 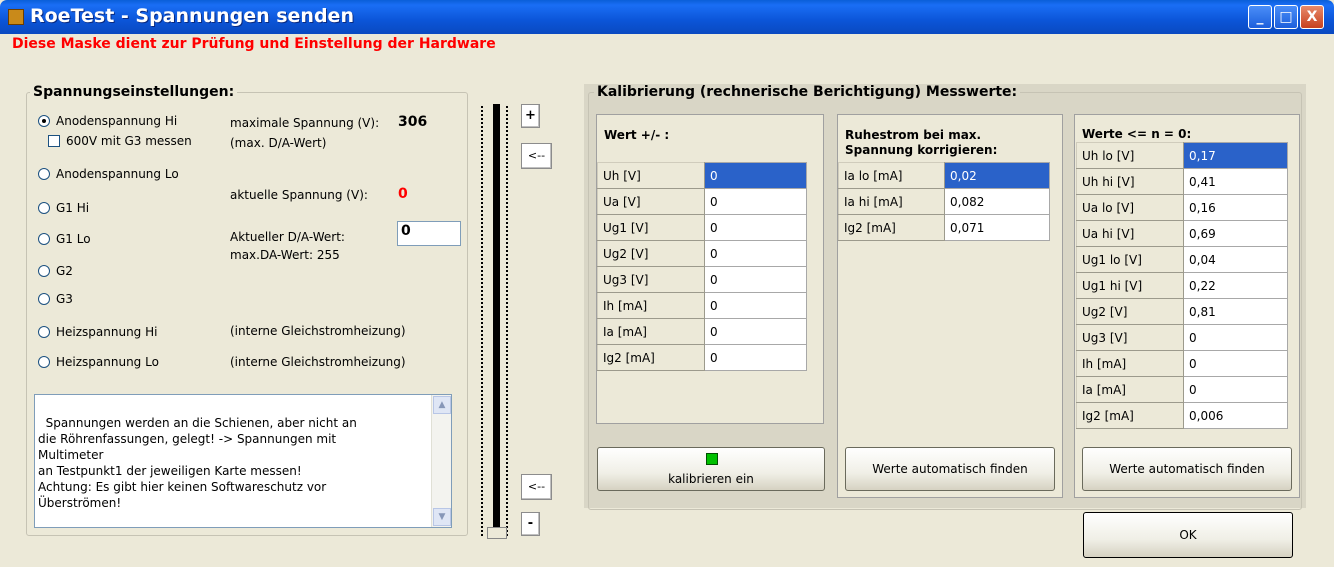 I want to click on maximize-button: □, so click(x=1286, y=17).